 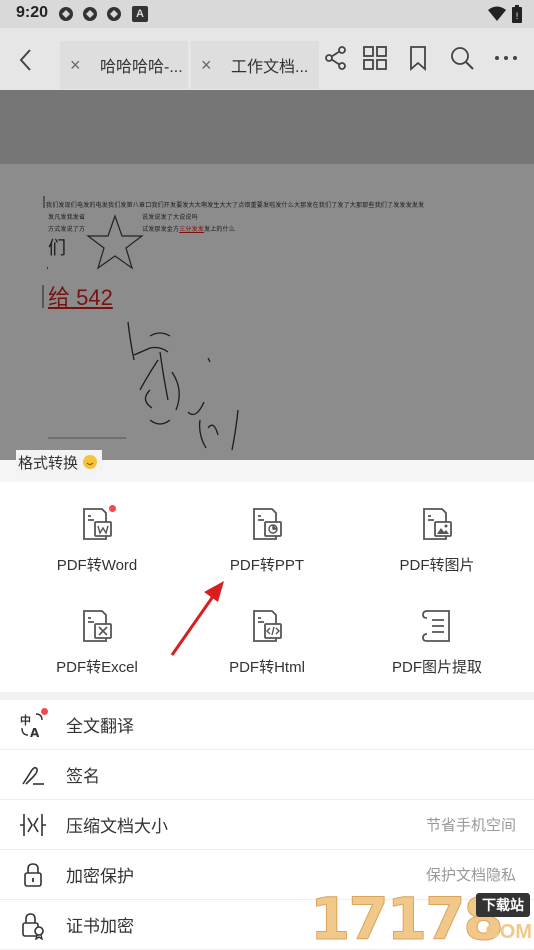 What do you see at coordinates (267, 696) in the screenshot?
I see `section-divider` at bounding box center [267, 696].